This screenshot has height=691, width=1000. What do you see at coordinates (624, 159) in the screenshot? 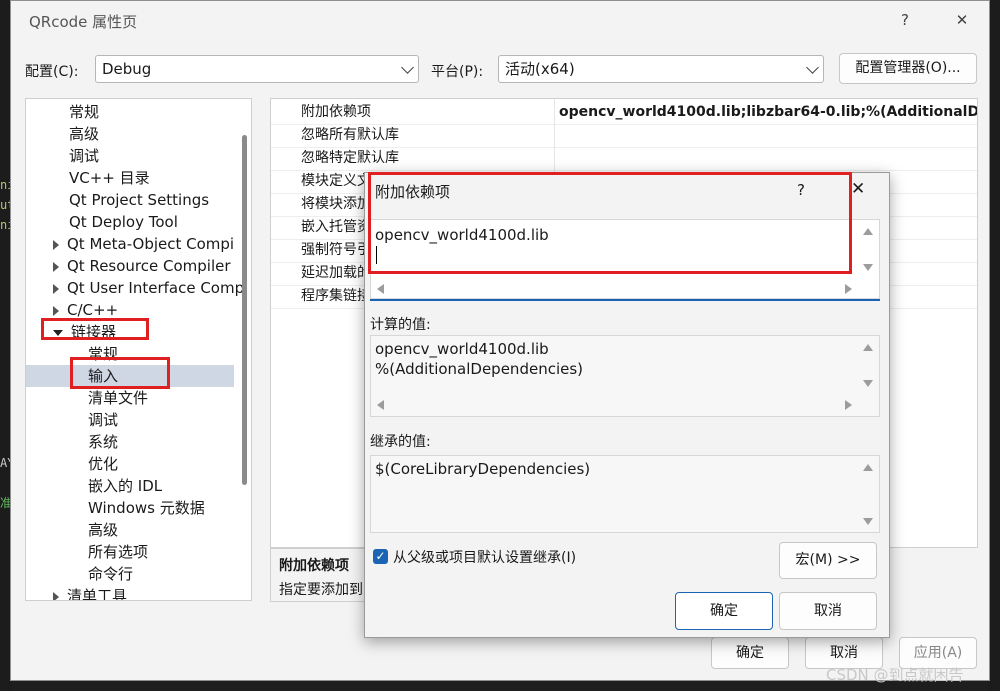
I see `grid-row: 忽略特定默认库` at bounding box center [624, 159].